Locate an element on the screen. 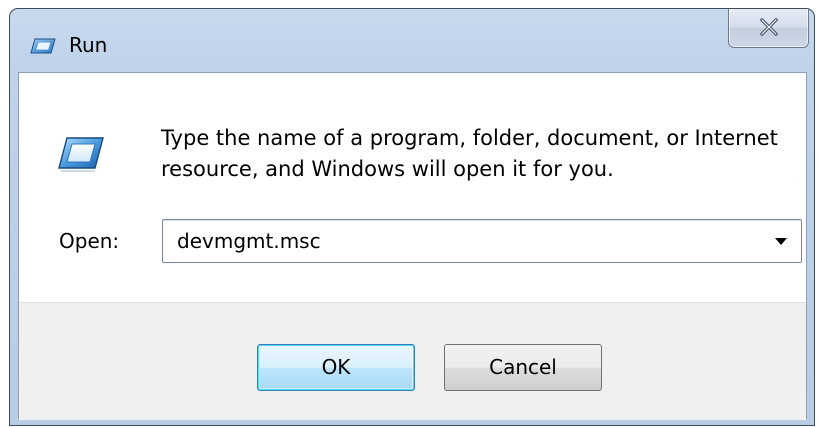 This screenshot has height=428, width=820. dropdown-button is located at coordinates (781, 241).